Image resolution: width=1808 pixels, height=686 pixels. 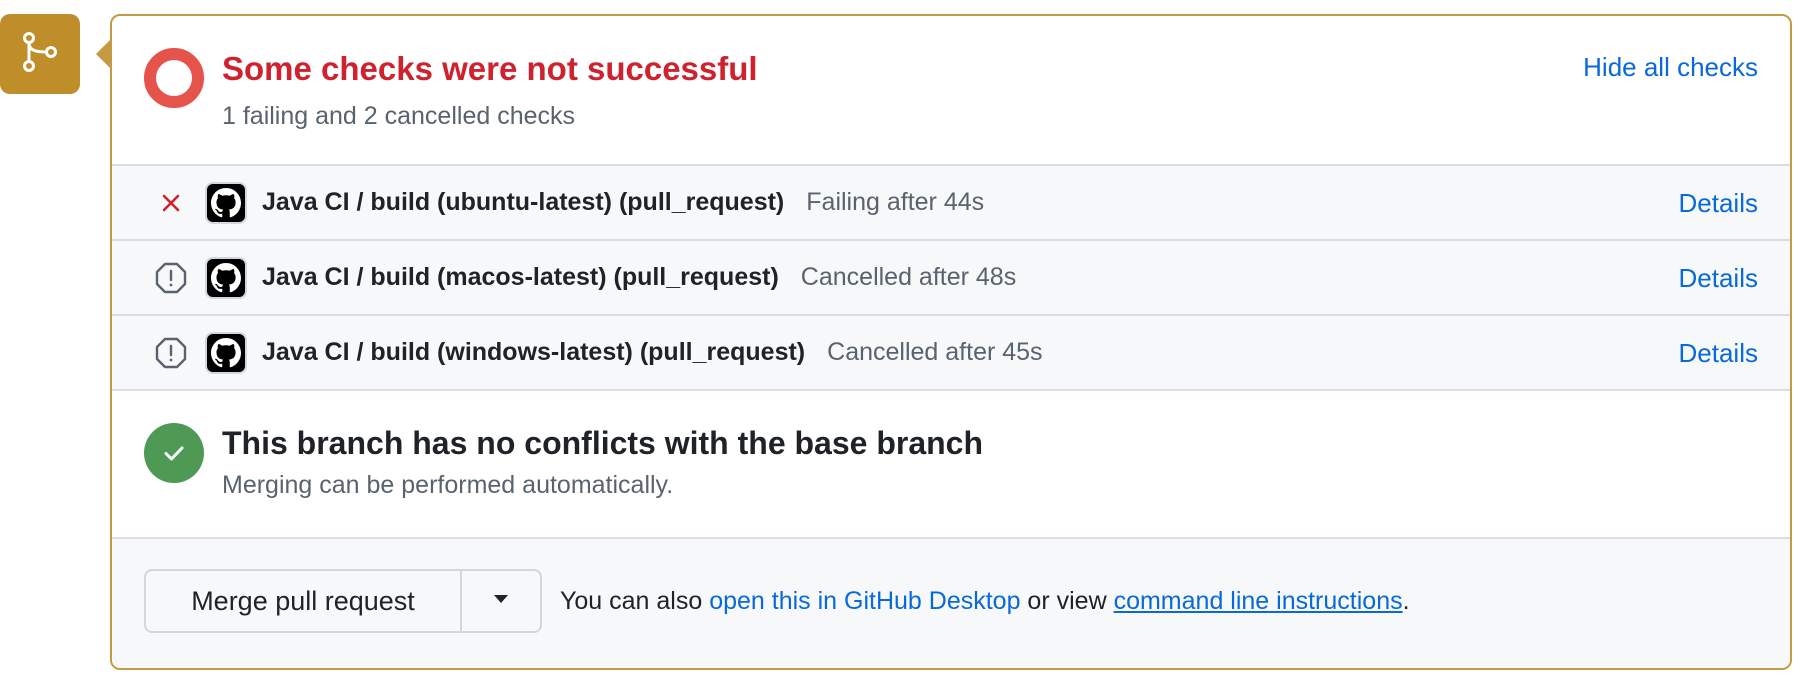 I want to click on check-circle-icon, so click(x=174, y=453).